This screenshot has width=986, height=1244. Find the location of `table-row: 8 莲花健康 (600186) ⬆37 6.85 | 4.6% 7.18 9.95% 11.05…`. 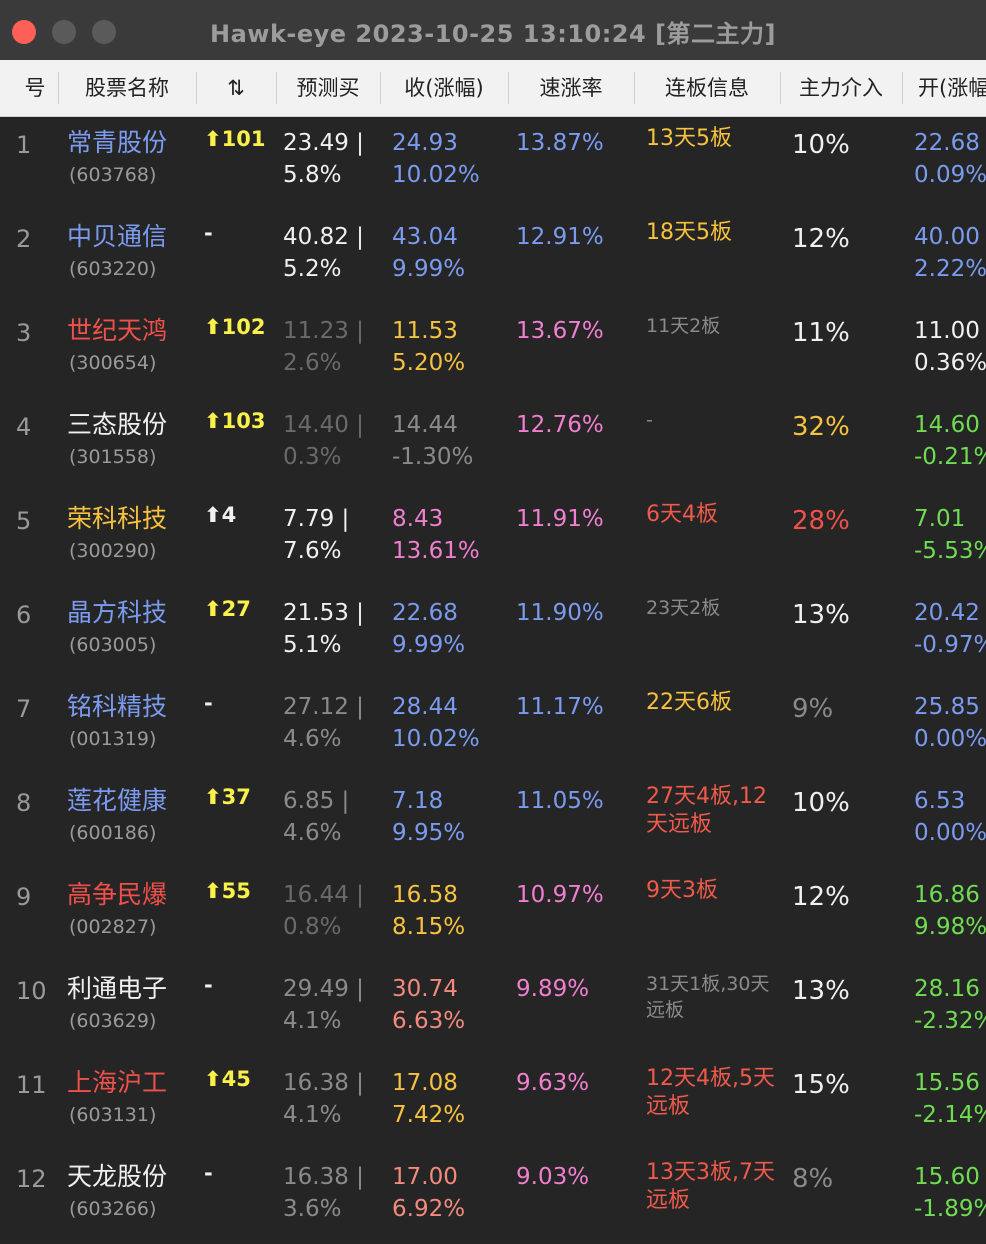

table-row: 8 莲花健康 (600186) ⬆37 6.85 | 4.6% 7.18 9.95% 11.05… is located at coordinates (493, 823).